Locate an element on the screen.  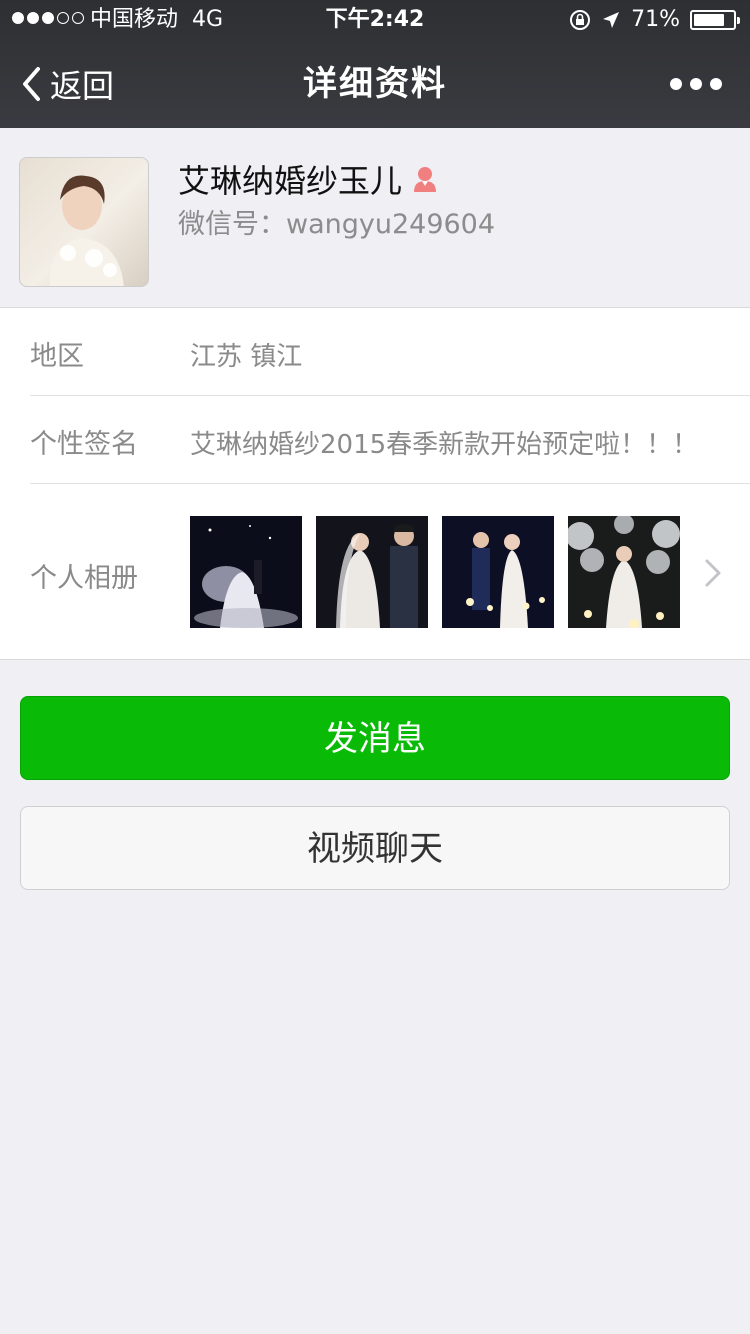
nav-bar: 返回 详细资料 is located at coordinates (375, 84).